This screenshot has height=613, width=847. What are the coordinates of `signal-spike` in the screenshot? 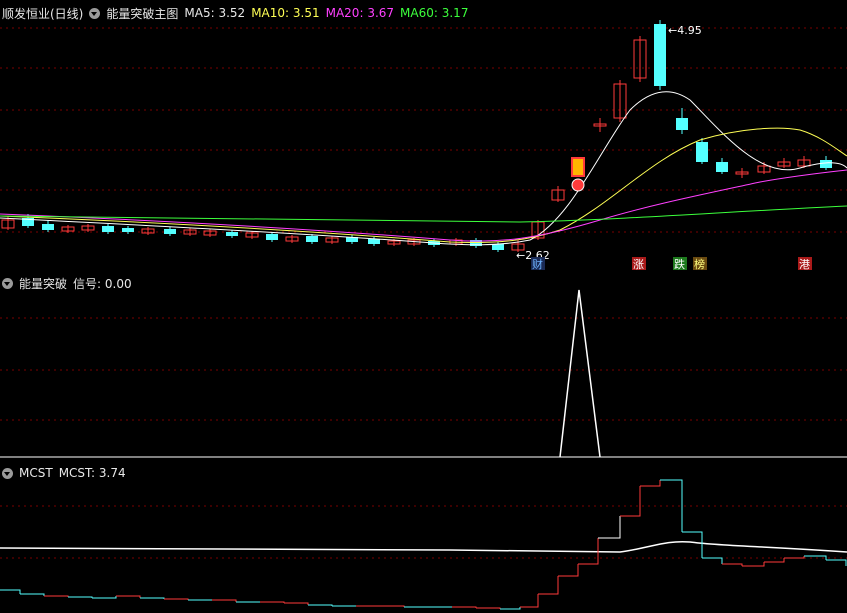 It's located at (580, 373).